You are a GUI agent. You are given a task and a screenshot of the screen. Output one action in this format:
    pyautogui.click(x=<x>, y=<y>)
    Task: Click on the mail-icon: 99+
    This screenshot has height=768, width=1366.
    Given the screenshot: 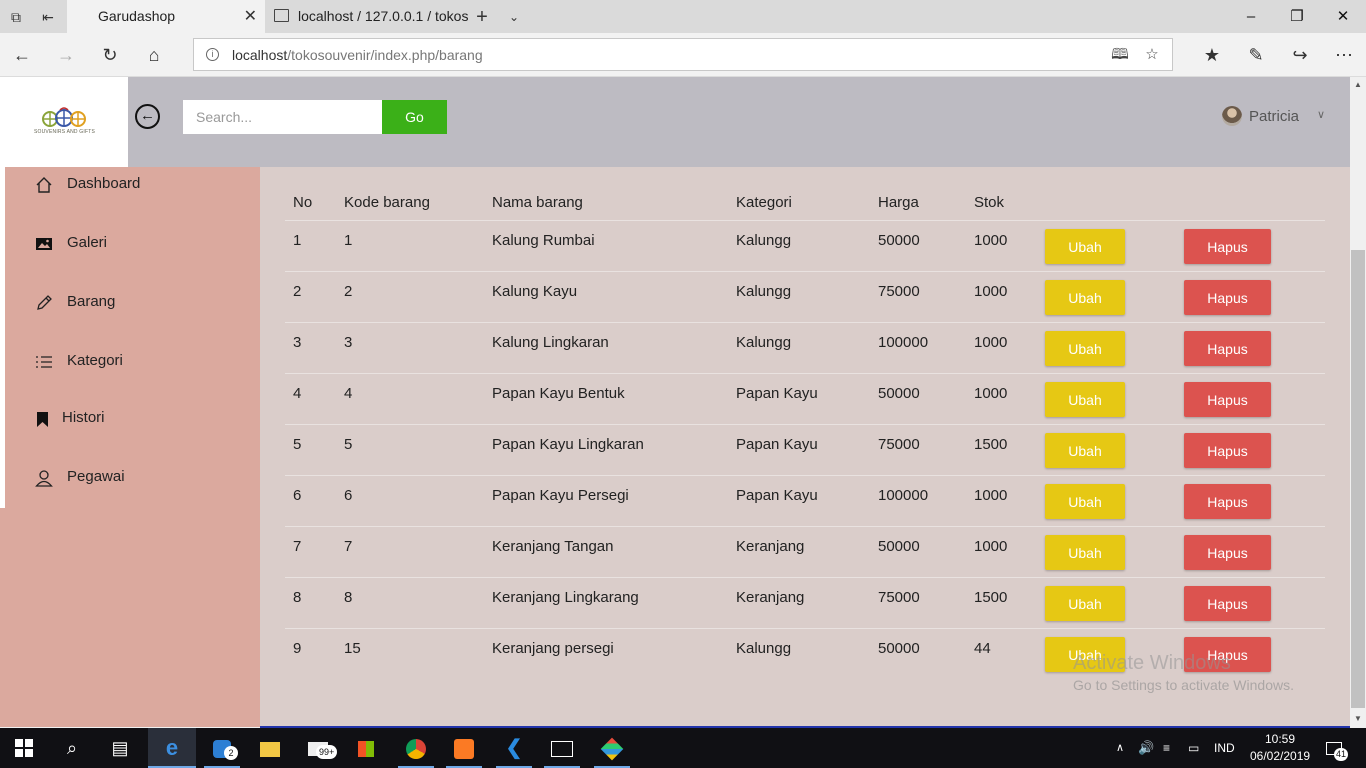 What is the action you would take?
    pyautogui.click(x=318, y=748)
    